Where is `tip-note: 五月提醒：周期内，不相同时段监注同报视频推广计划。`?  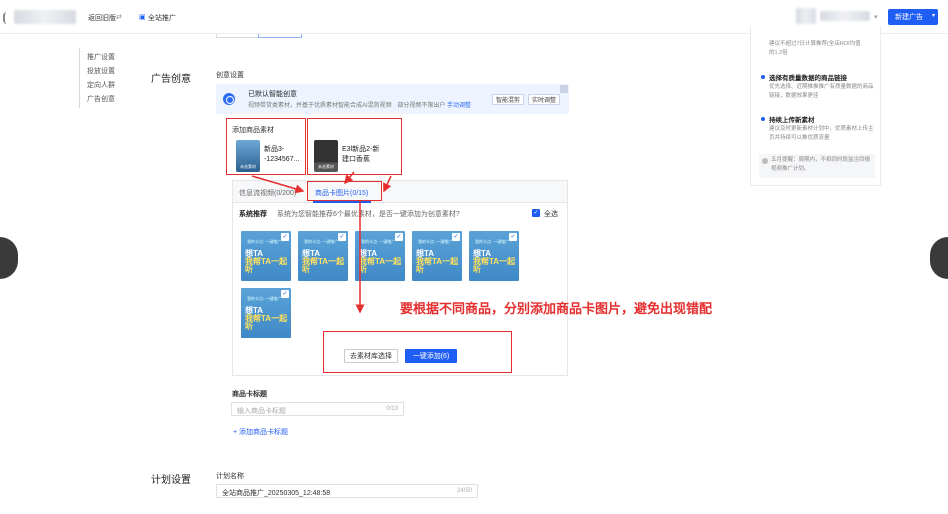
tip-note: 五月提醒：周期内，不相同时段监注同报视频推广计划。 is located at coordinates (817, 166).